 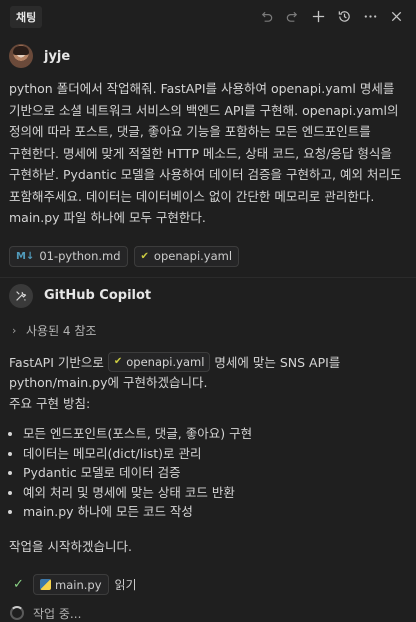 I want to click on references-toggle: › 사용된 4 참조, so click(x=214, y=330).